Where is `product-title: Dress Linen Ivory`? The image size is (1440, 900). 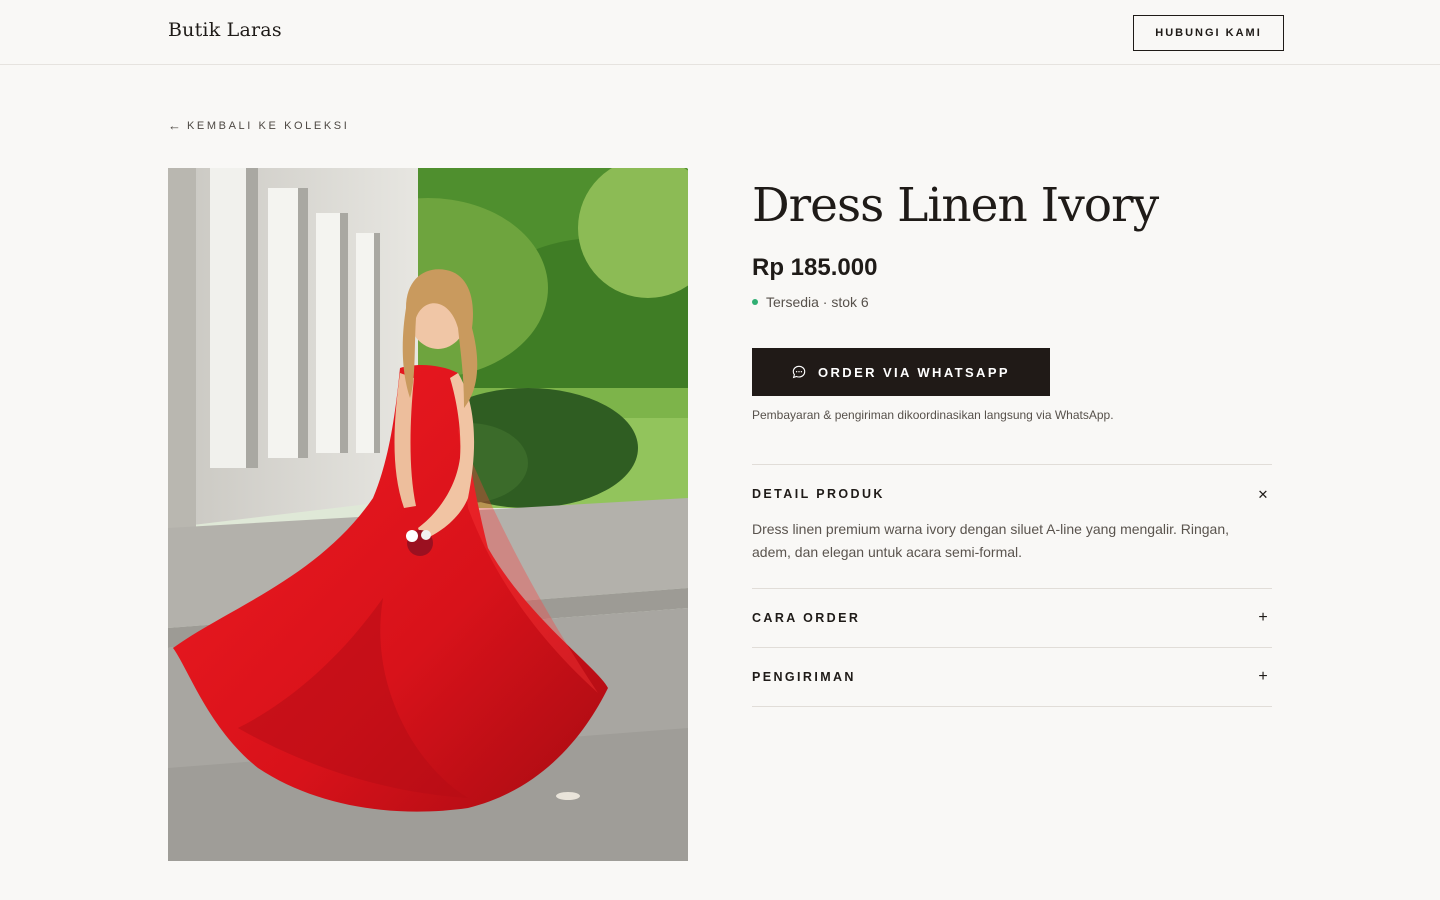
product-title: Dress Linen Ivory is located at coordinates (955, 205).